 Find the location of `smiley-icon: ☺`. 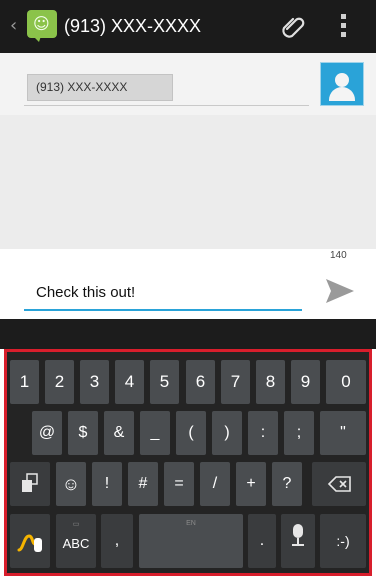

smiley-icon: ☺ is located at coordinates (71, 484).